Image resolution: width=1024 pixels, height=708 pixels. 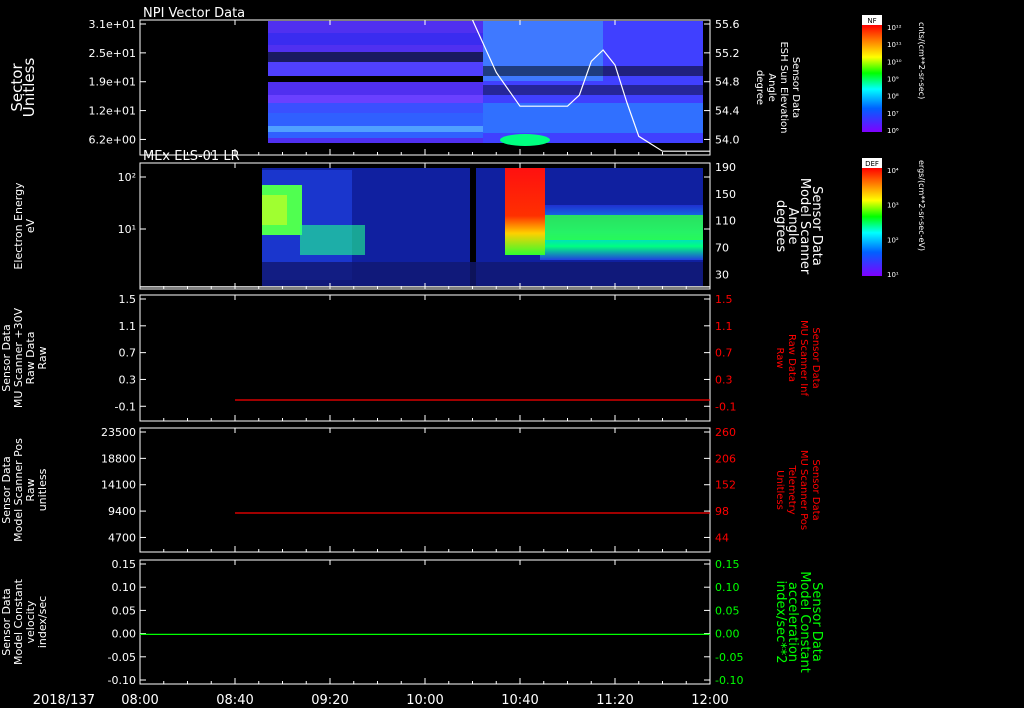 What do you see at coordinates (722, 537) in the screenshot?
I see `y-tick-label-right: 44` at bounding box center [722, 537].